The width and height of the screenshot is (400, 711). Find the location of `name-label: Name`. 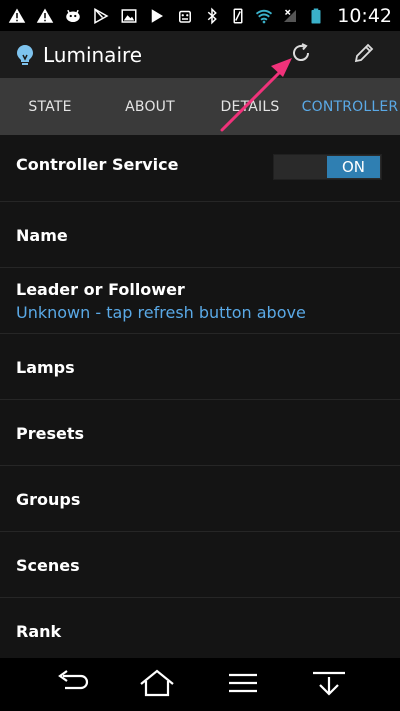

name-label: Name is located at coordinates (42, 235).